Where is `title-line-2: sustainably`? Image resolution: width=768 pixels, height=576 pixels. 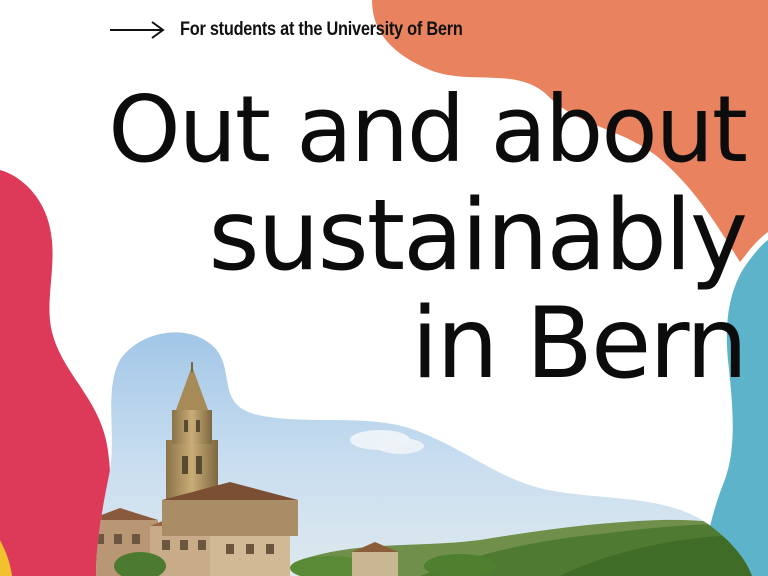 title-line-2: sustainably is located at coordinates (478, 236).